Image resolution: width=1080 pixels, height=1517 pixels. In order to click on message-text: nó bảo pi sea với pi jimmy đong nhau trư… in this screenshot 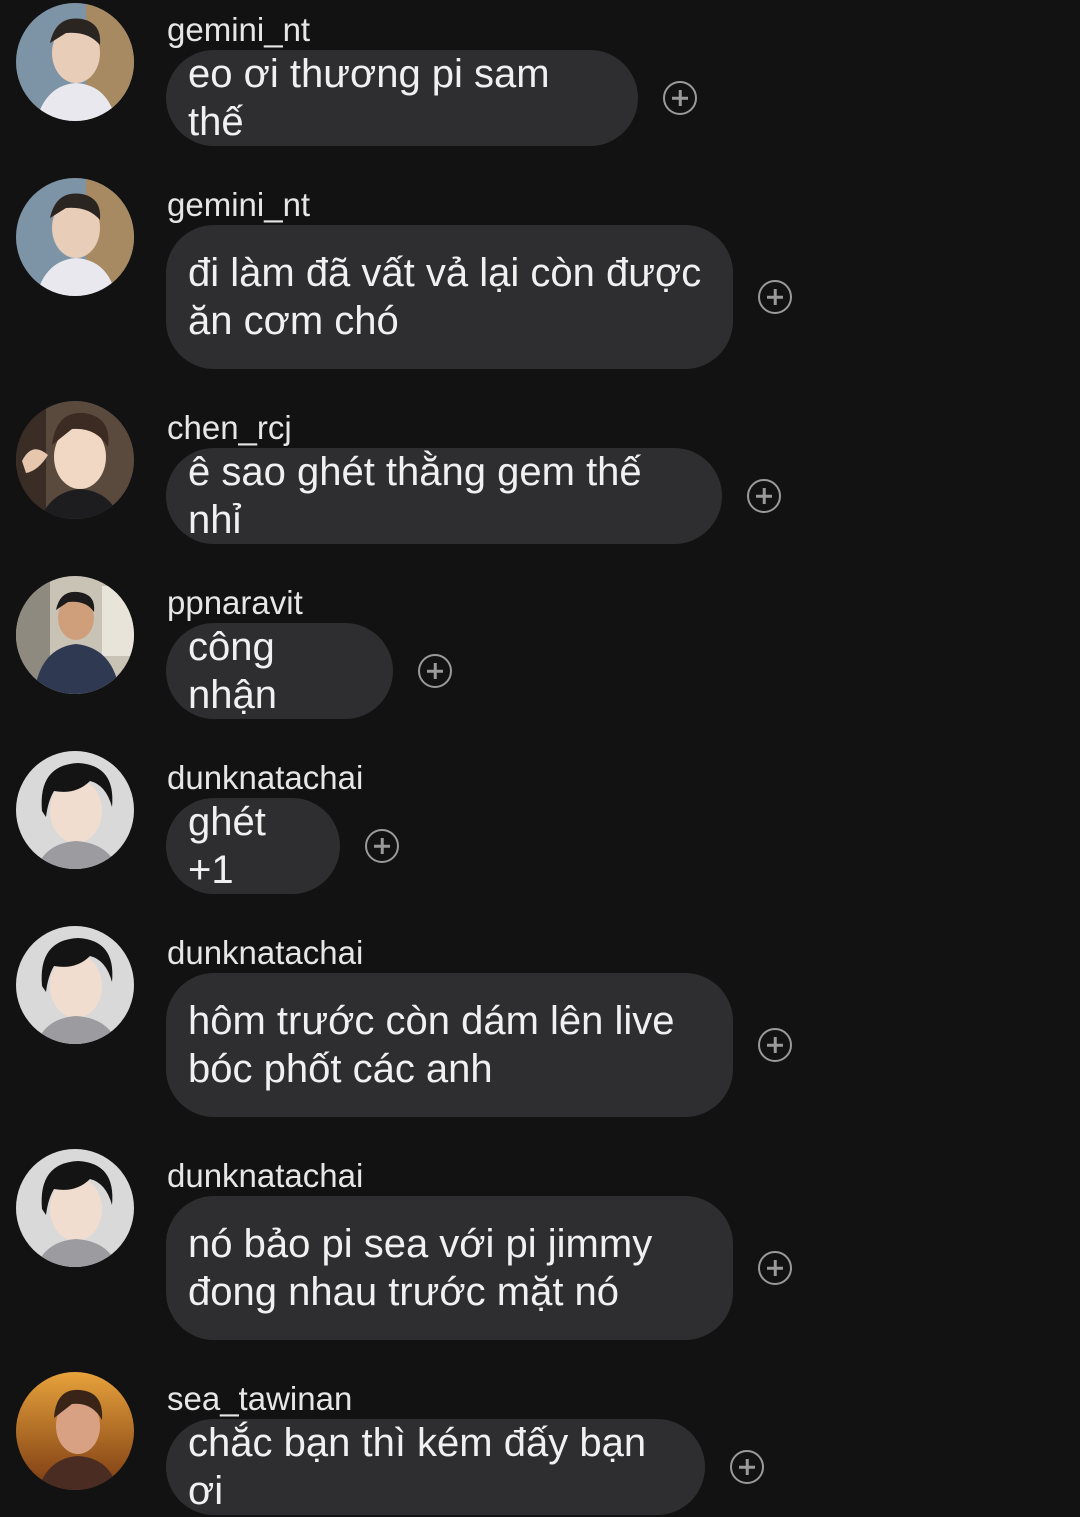, I will do `click(420, 1268)`.